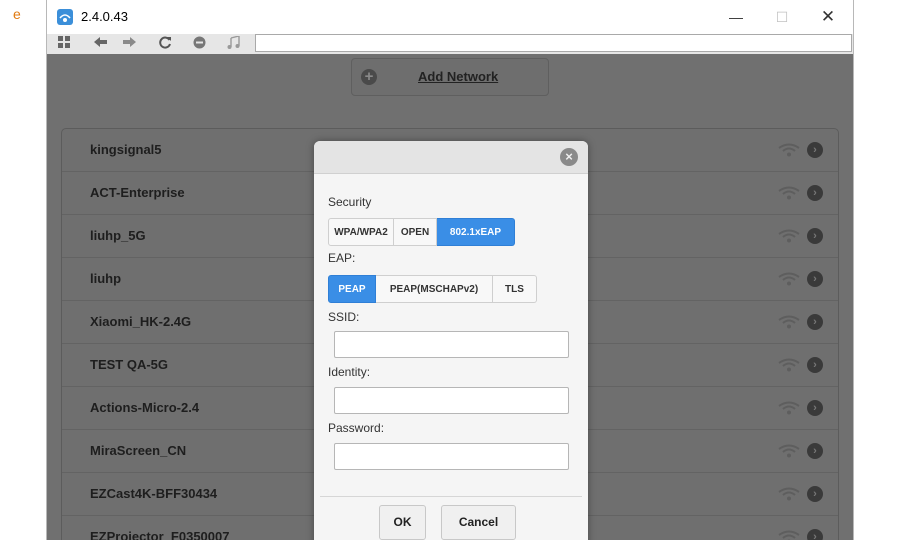  I want to click on password-label: Password:, so click(356, 428).